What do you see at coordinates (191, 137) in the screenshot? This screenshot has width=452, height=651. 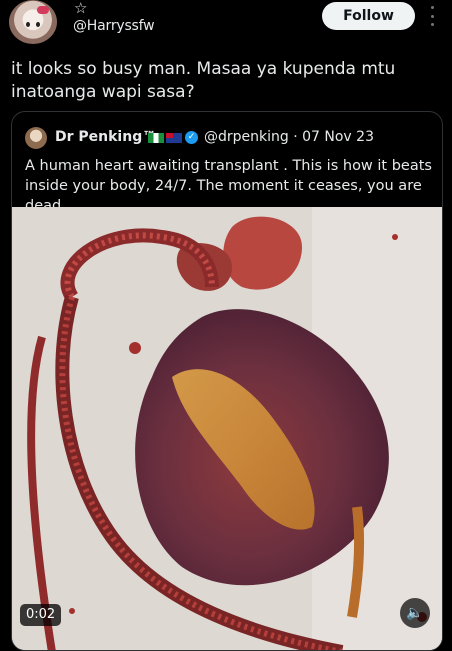 I see `verified-badge-icon: ✓` at bounding box center [191, 137].